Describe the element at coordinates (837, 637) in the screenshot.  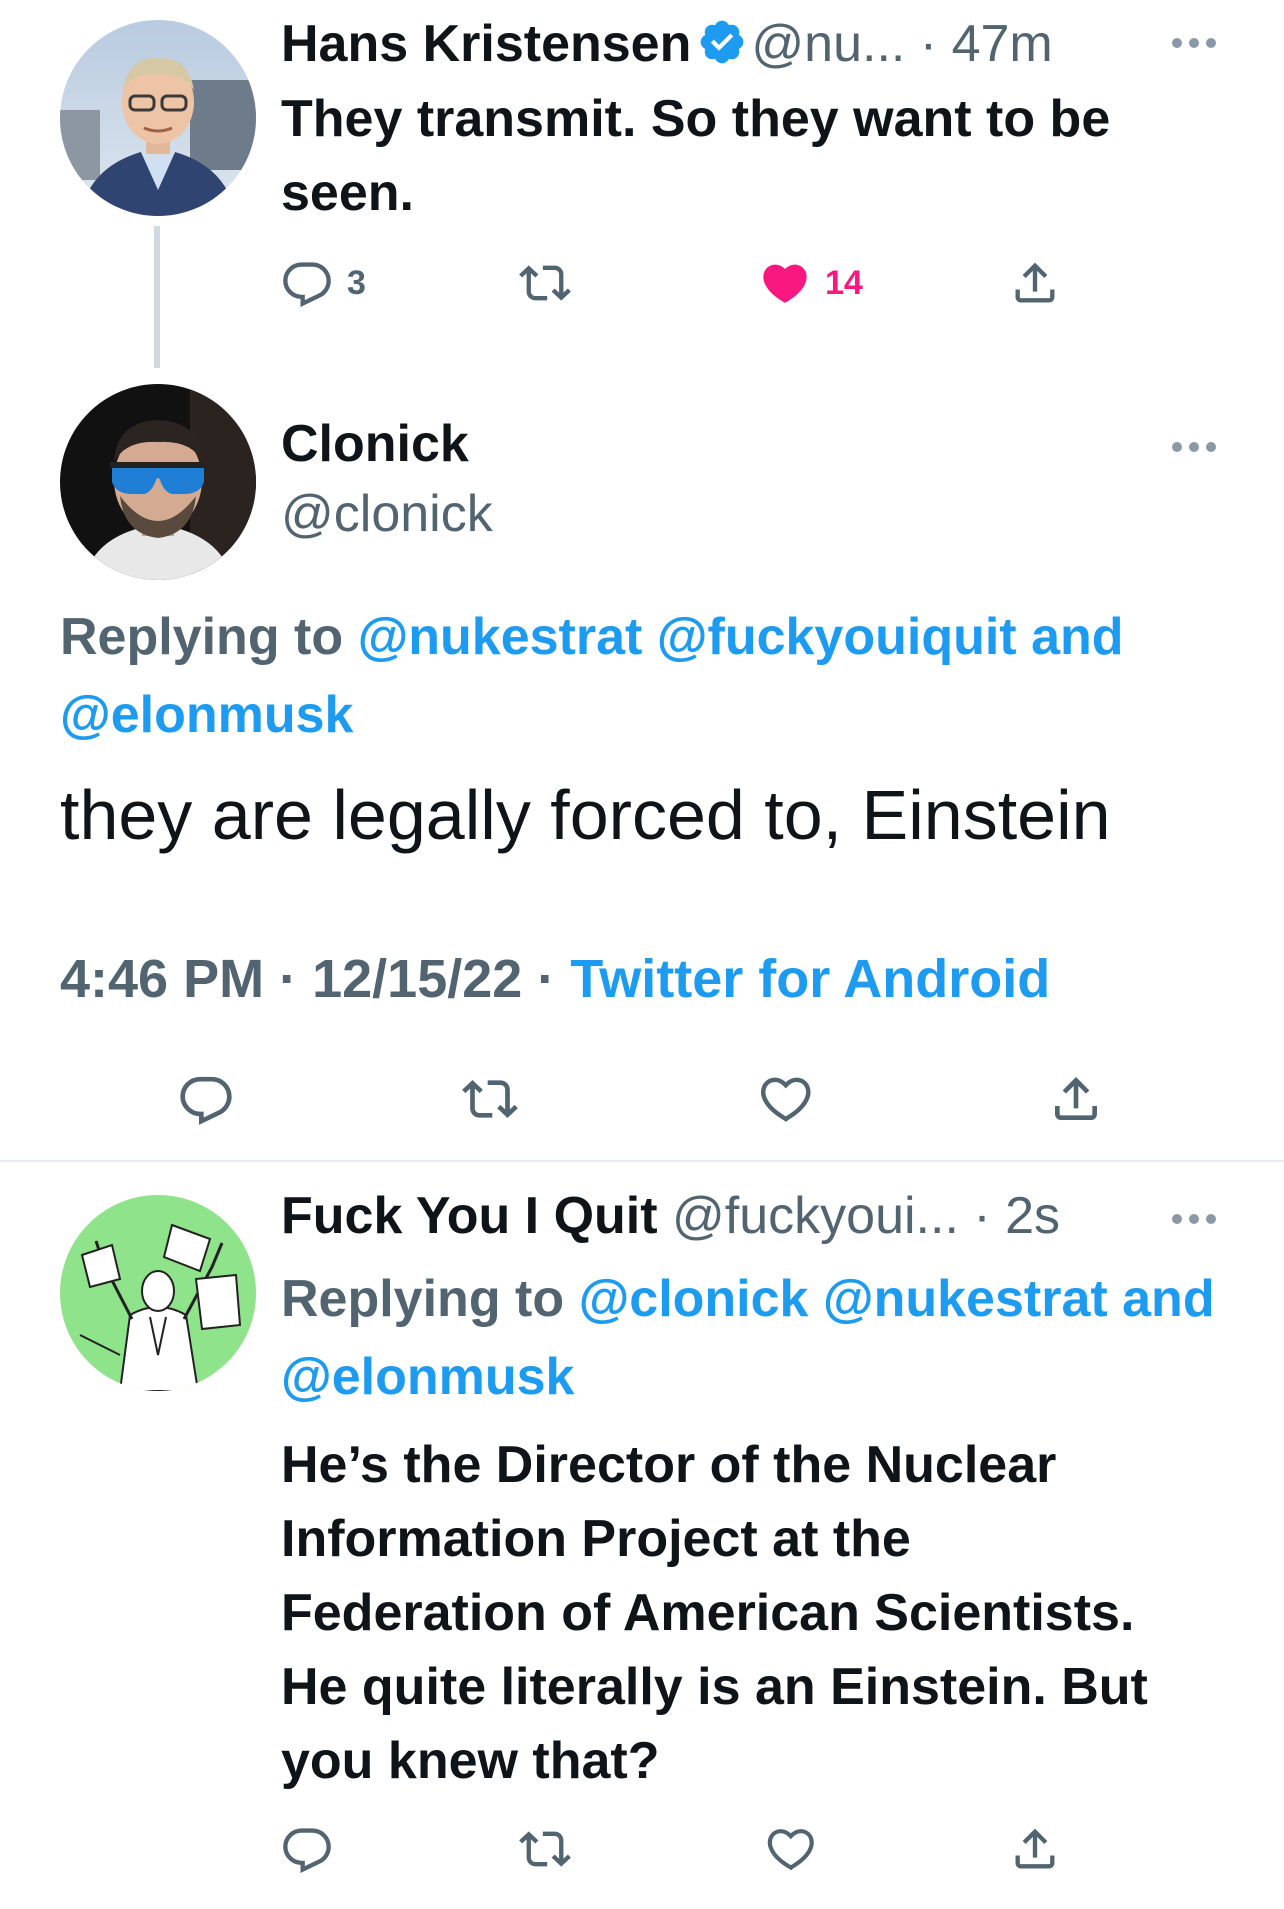
I see `mention-link: @fuckyouiquit` at that location.